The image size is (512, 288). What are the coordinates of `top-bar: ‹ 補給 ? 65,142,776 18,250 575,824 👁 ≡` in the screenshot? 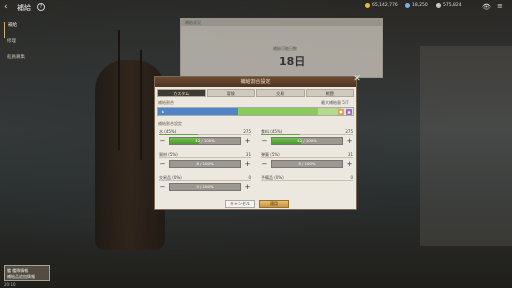 It's located at (256, 7).